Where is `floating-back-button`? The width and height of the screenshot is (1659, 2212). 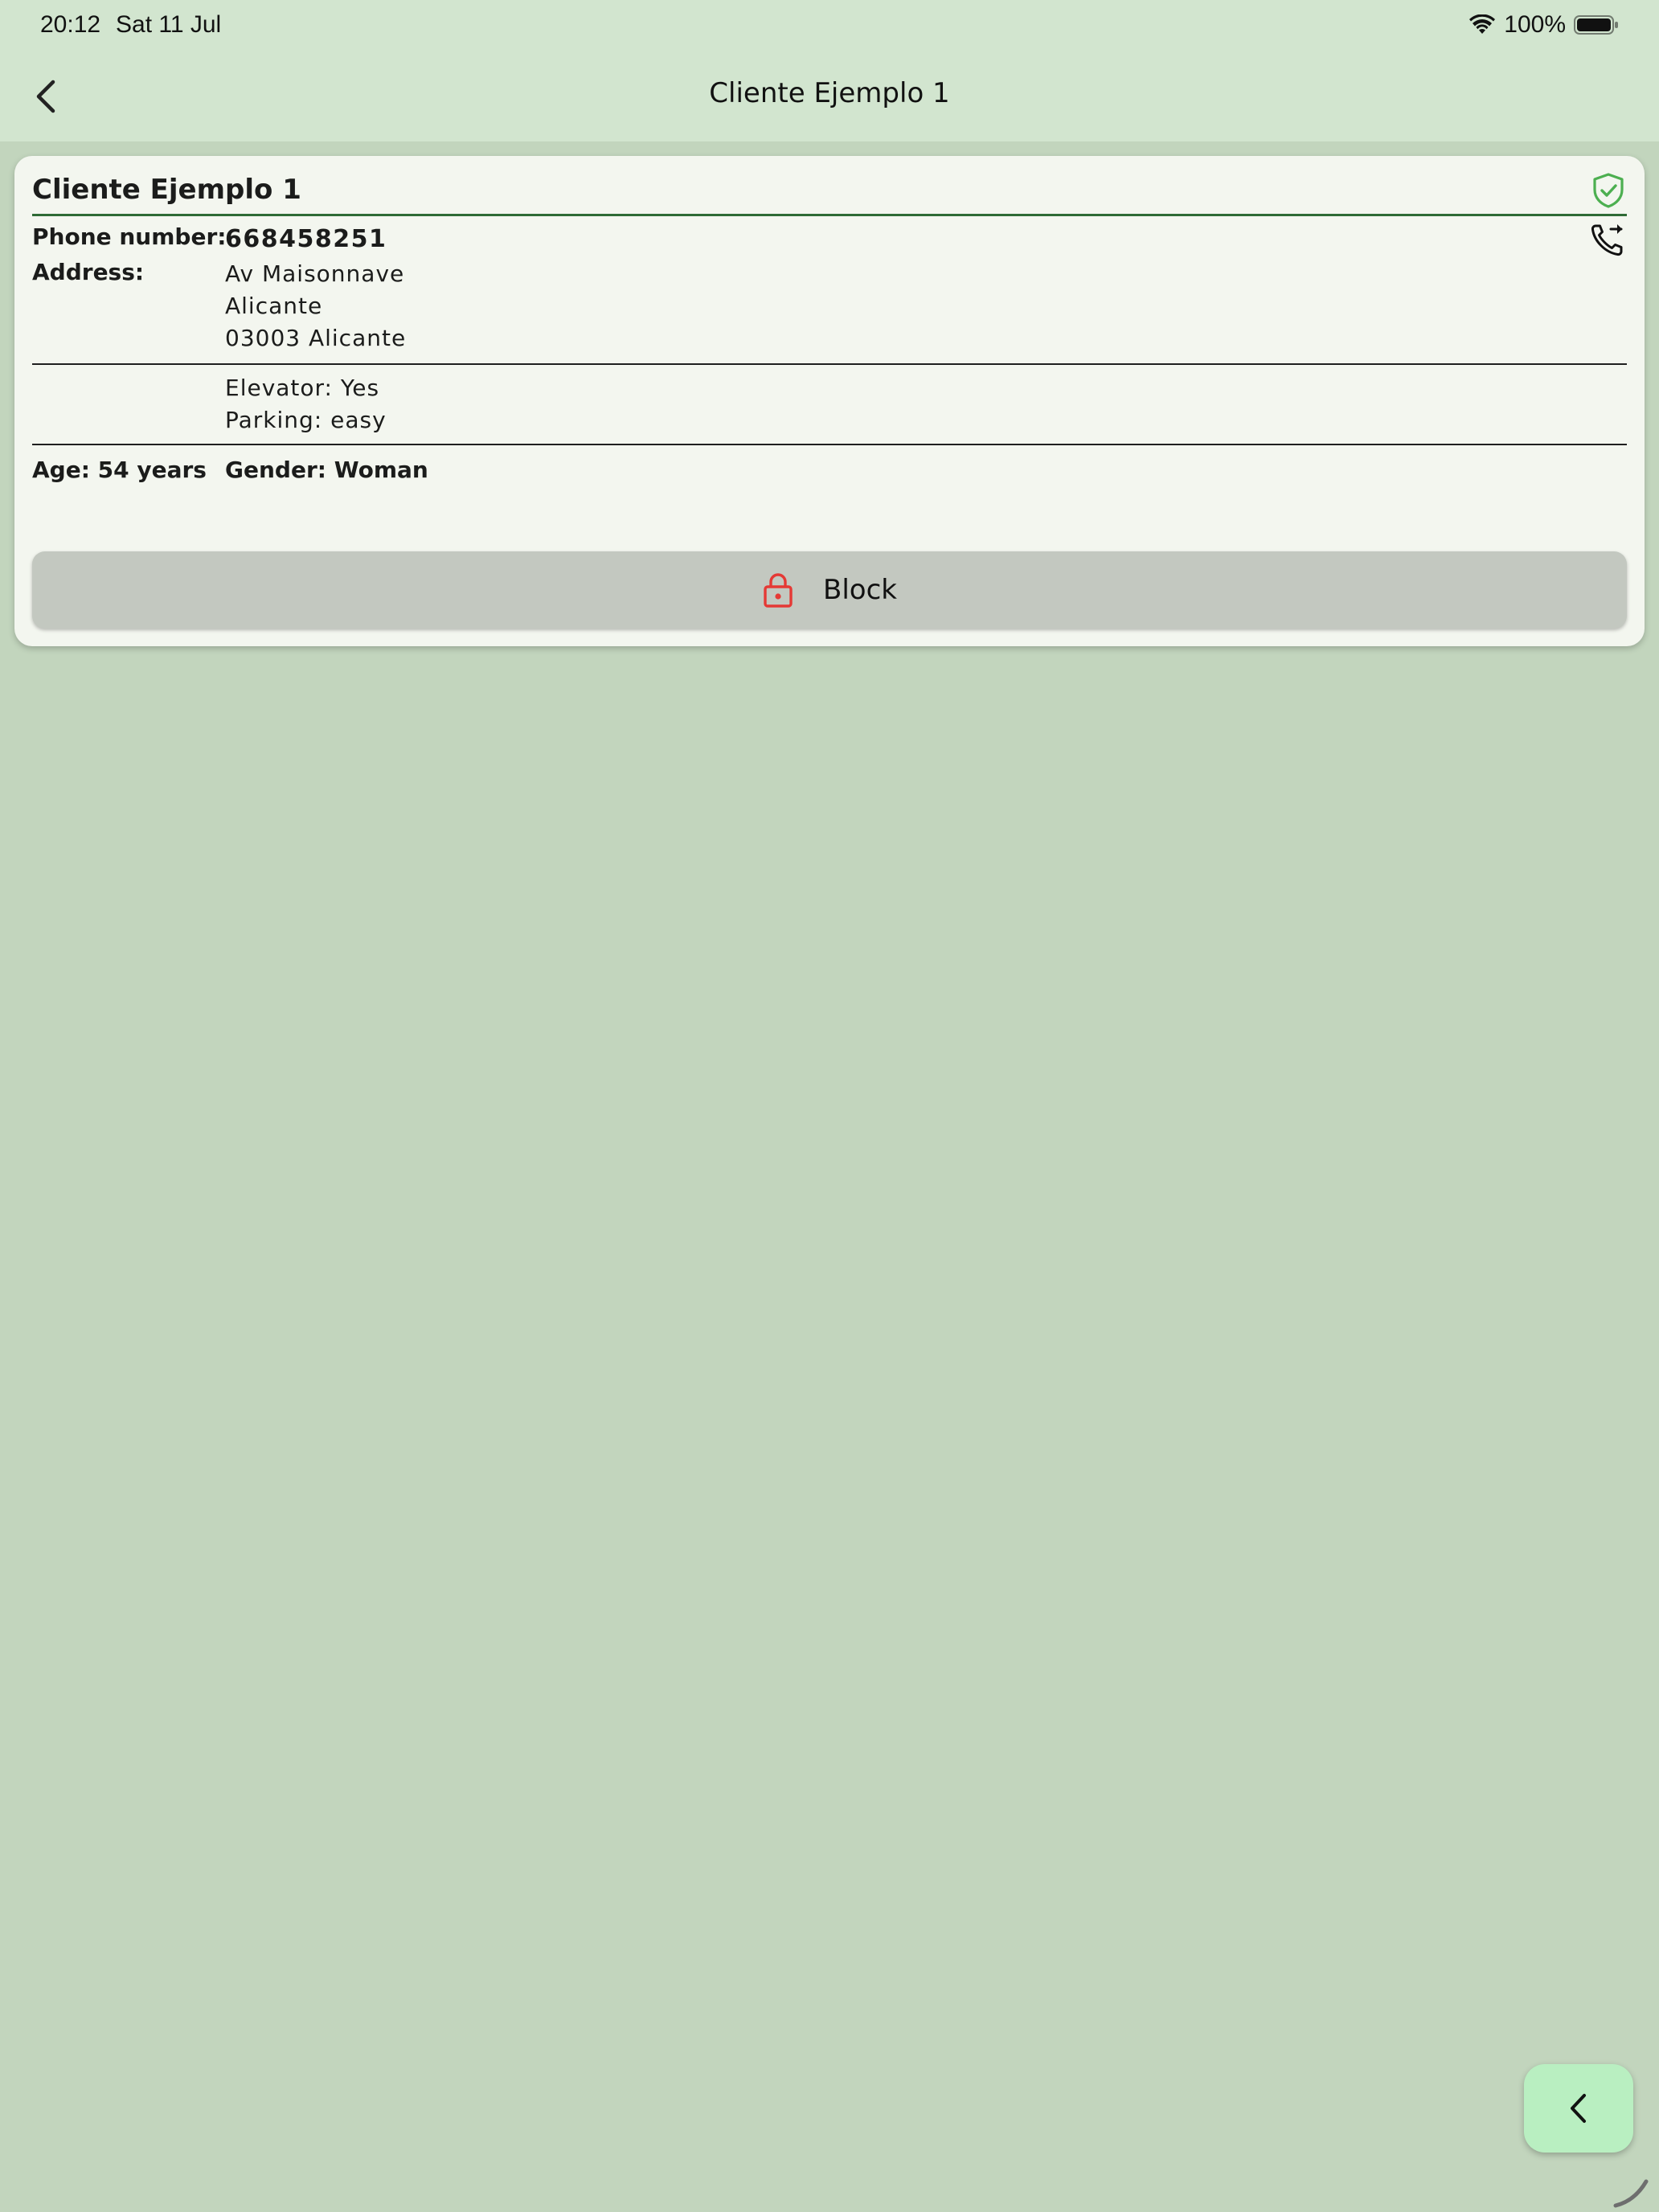 floating-back-button is located at coordinates (1578, 2108).